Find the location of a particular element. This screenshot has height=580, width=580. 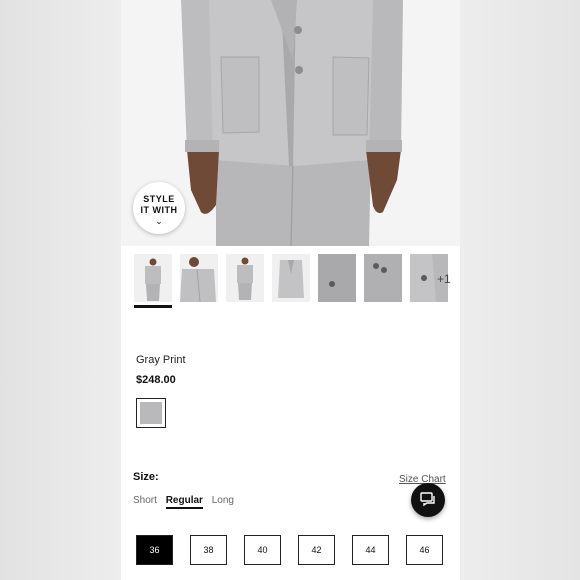

size-option-42: 42 is located at coordinates (316, 550).